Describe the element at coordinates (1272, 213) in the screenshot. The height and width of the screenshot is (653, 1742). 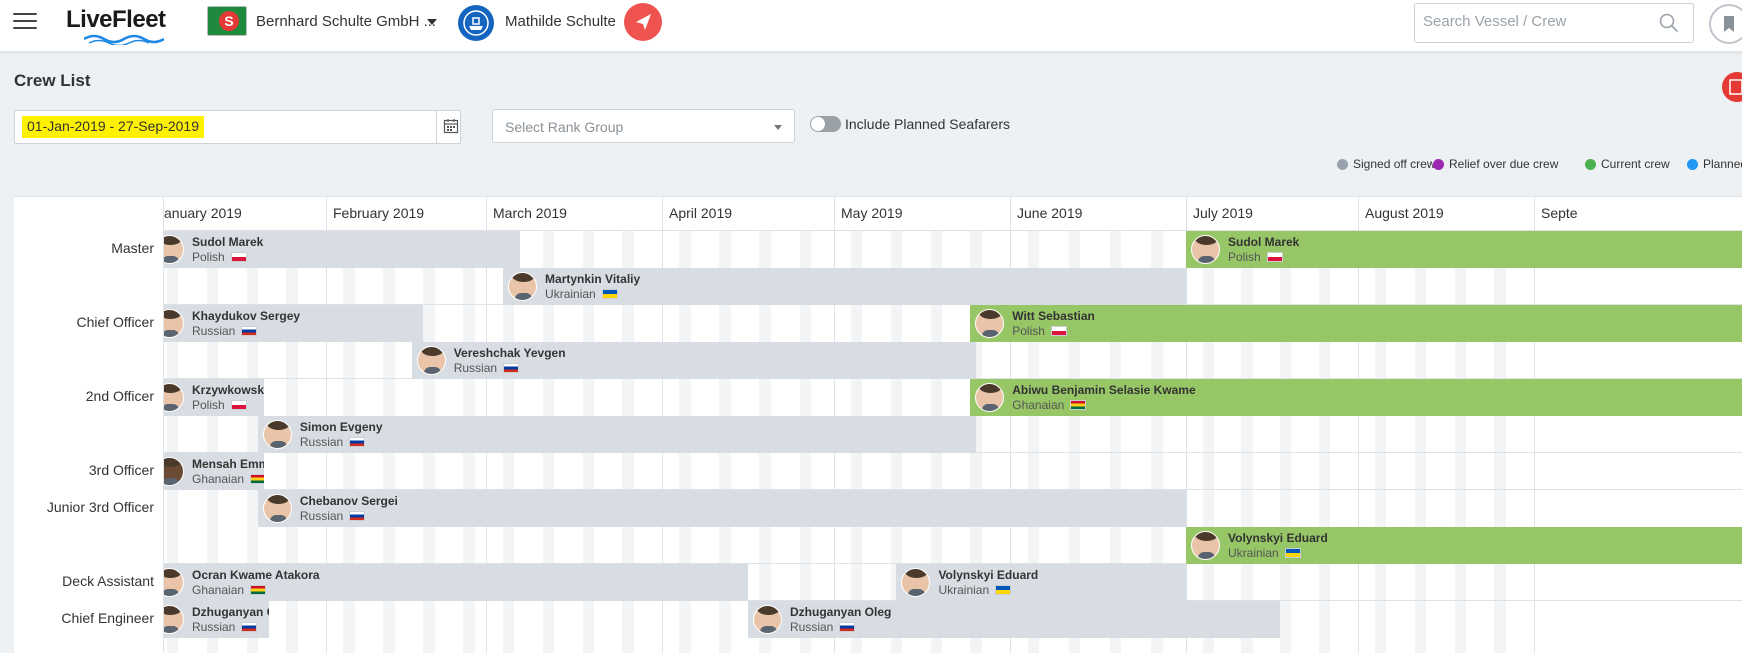
I see `month-header: July 2019` at that location.